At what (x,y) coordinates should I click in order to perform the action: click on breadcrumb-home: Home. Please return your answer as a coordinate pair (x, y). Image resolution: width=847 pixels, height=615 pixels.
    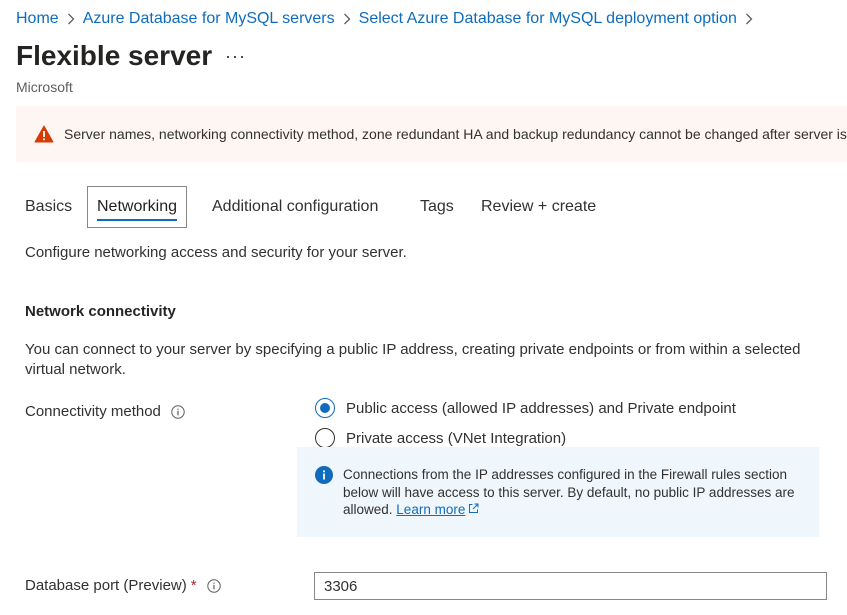
    Looking at the image, I should click on (37, 19).